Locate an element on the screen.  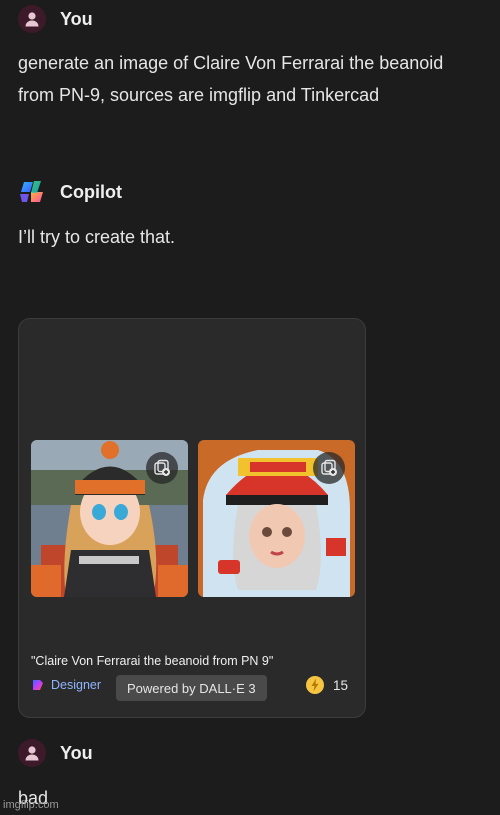
user-message-text: bad is located at coordinates (33, 798).